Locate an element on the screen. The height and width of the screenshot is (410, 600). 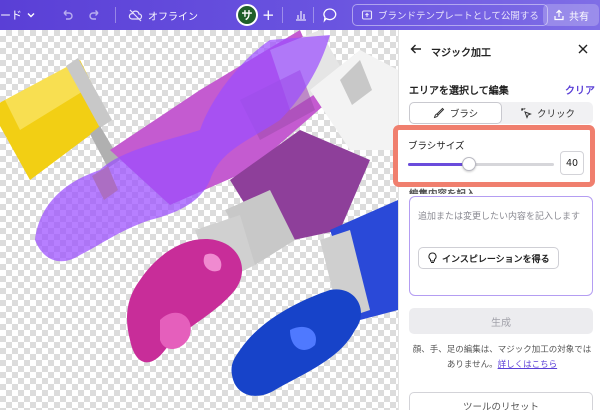
share-icon is located at coordinates (559, 15).